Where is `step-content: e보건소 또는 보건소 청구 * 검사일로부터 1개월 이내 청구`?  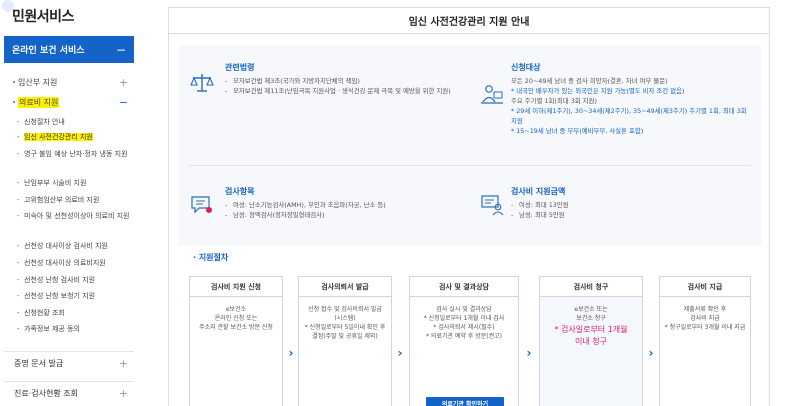 step-content: e보건소 또는 보건소 청구 * 검사일로부터 1개월 이내 청구 is located at coordinates (591, 326).